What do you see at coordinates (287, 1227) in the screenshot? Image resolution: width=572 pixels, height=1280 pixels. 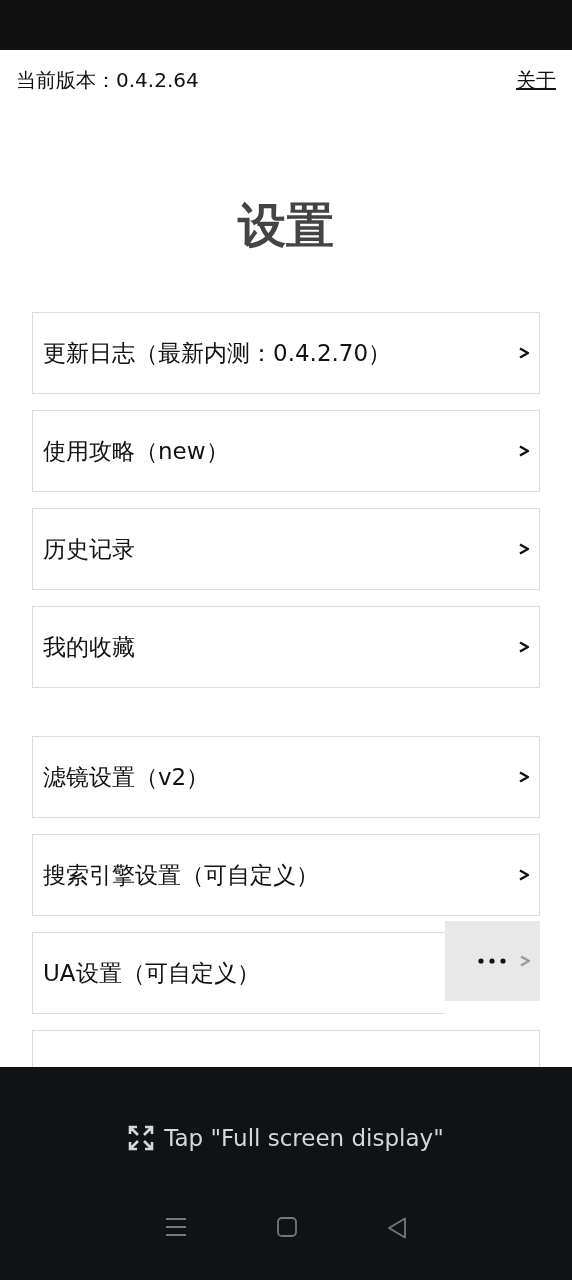 I see `home-icon` at bounding box center [287, 1227].